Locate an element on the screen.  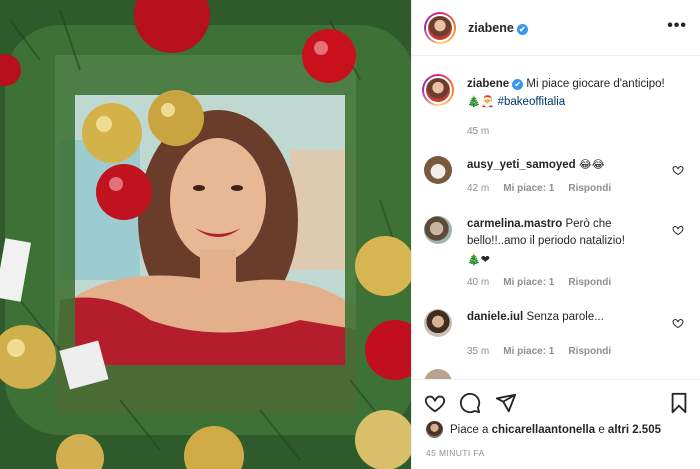
comment-bubble-icon is located at coordinates (470, 403).